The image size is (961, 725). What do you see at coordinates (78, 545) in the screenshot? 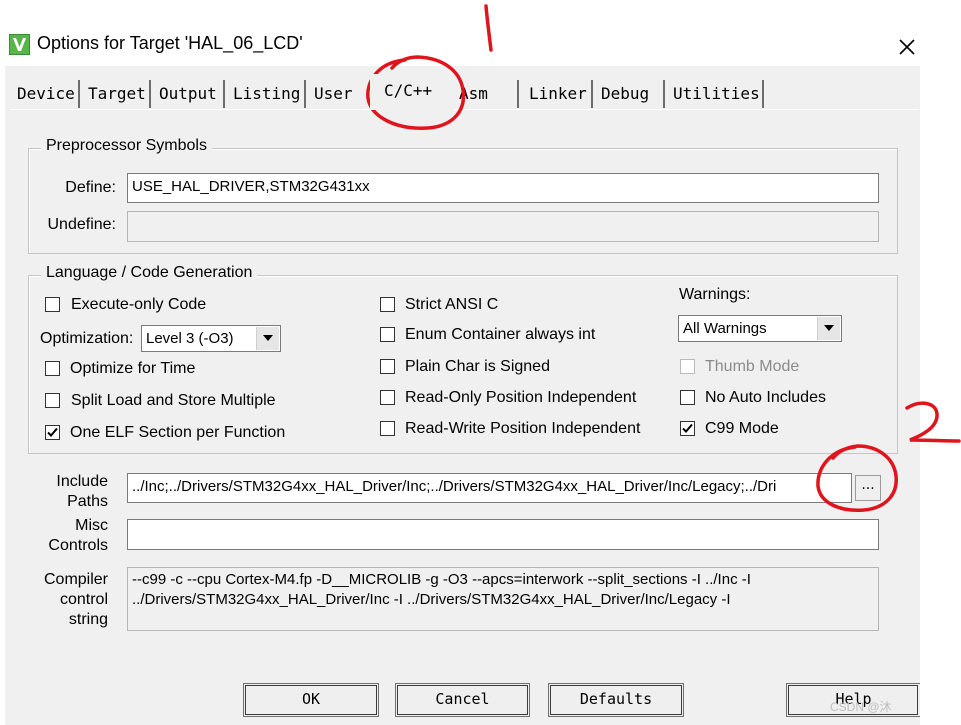
I see `misc-label-line2: Controls` at bounding box center [78, 545].